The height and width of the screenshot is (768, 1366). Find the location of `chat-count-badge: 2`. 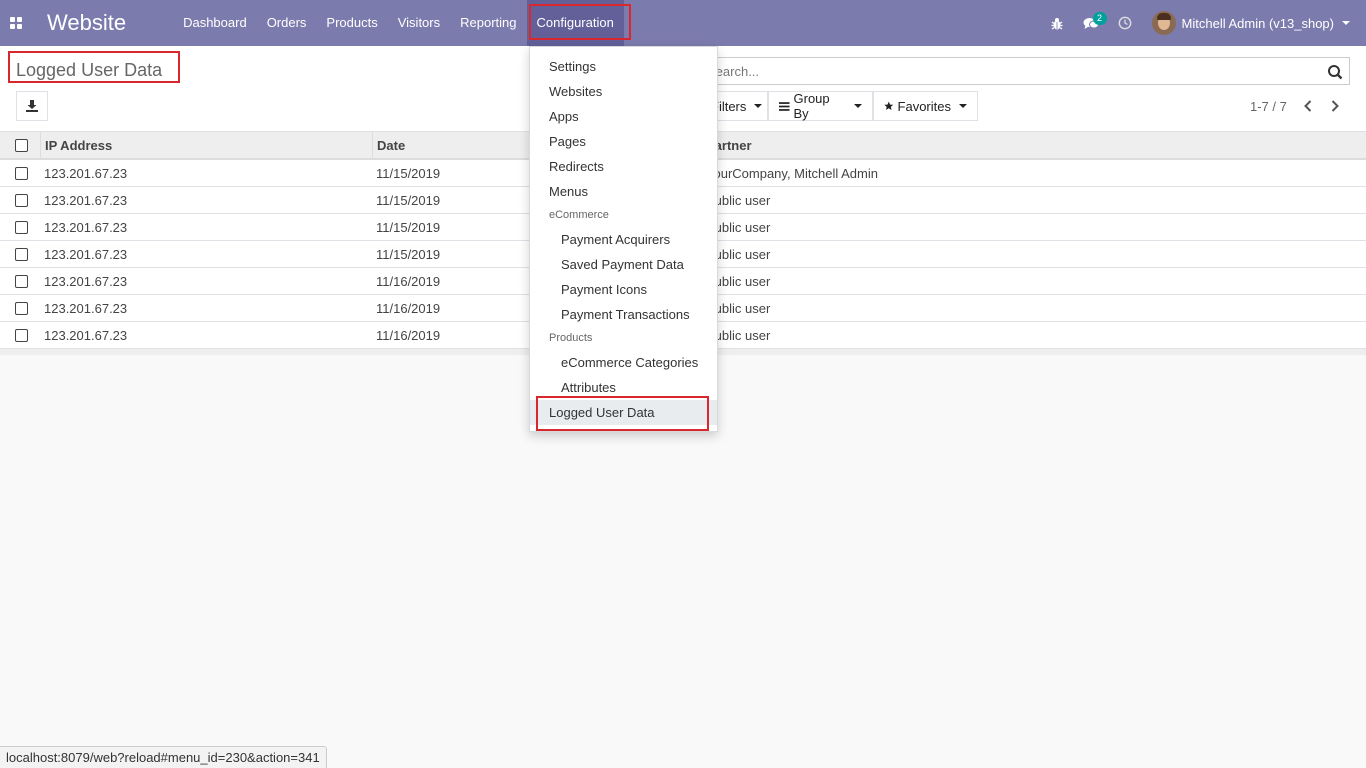

chat-count-badge: 2 is located at coordinates (1099, 18).